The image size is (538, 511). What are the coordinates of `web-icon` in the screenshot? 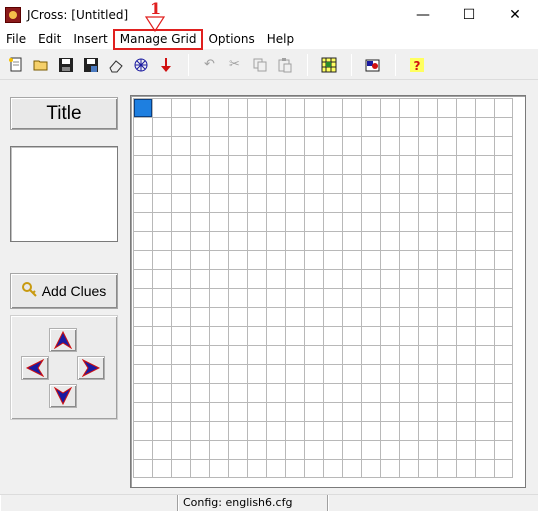 It's located at (140, 65).